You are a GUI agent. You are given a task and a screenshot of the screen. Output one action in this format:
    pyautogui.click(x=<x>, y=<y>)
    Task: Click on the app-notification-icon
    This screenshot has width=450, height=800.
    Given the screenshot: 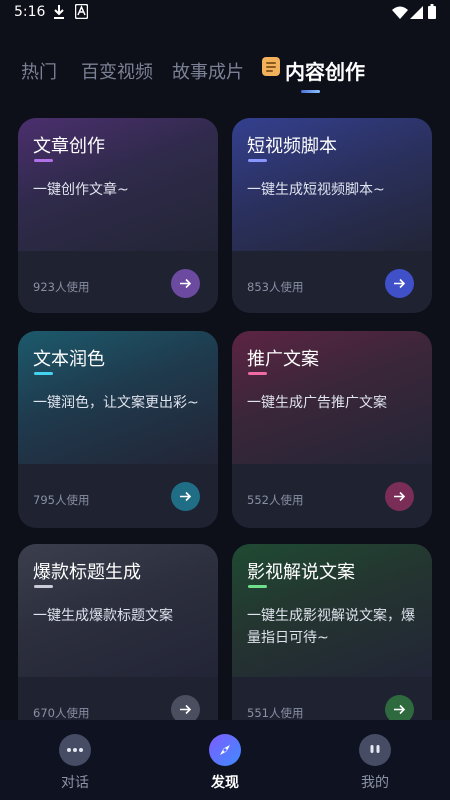 What is the action you would take?
    pyautogui.click(x=81, y=11)
    